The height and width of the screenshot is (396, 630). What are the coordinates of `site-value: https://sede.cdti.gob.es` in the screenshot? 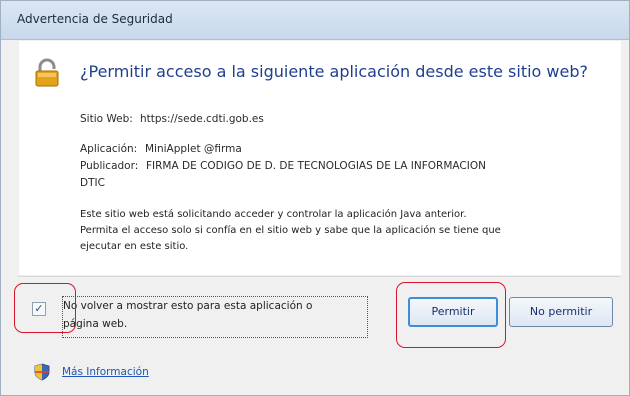 It's located at (202, 119).